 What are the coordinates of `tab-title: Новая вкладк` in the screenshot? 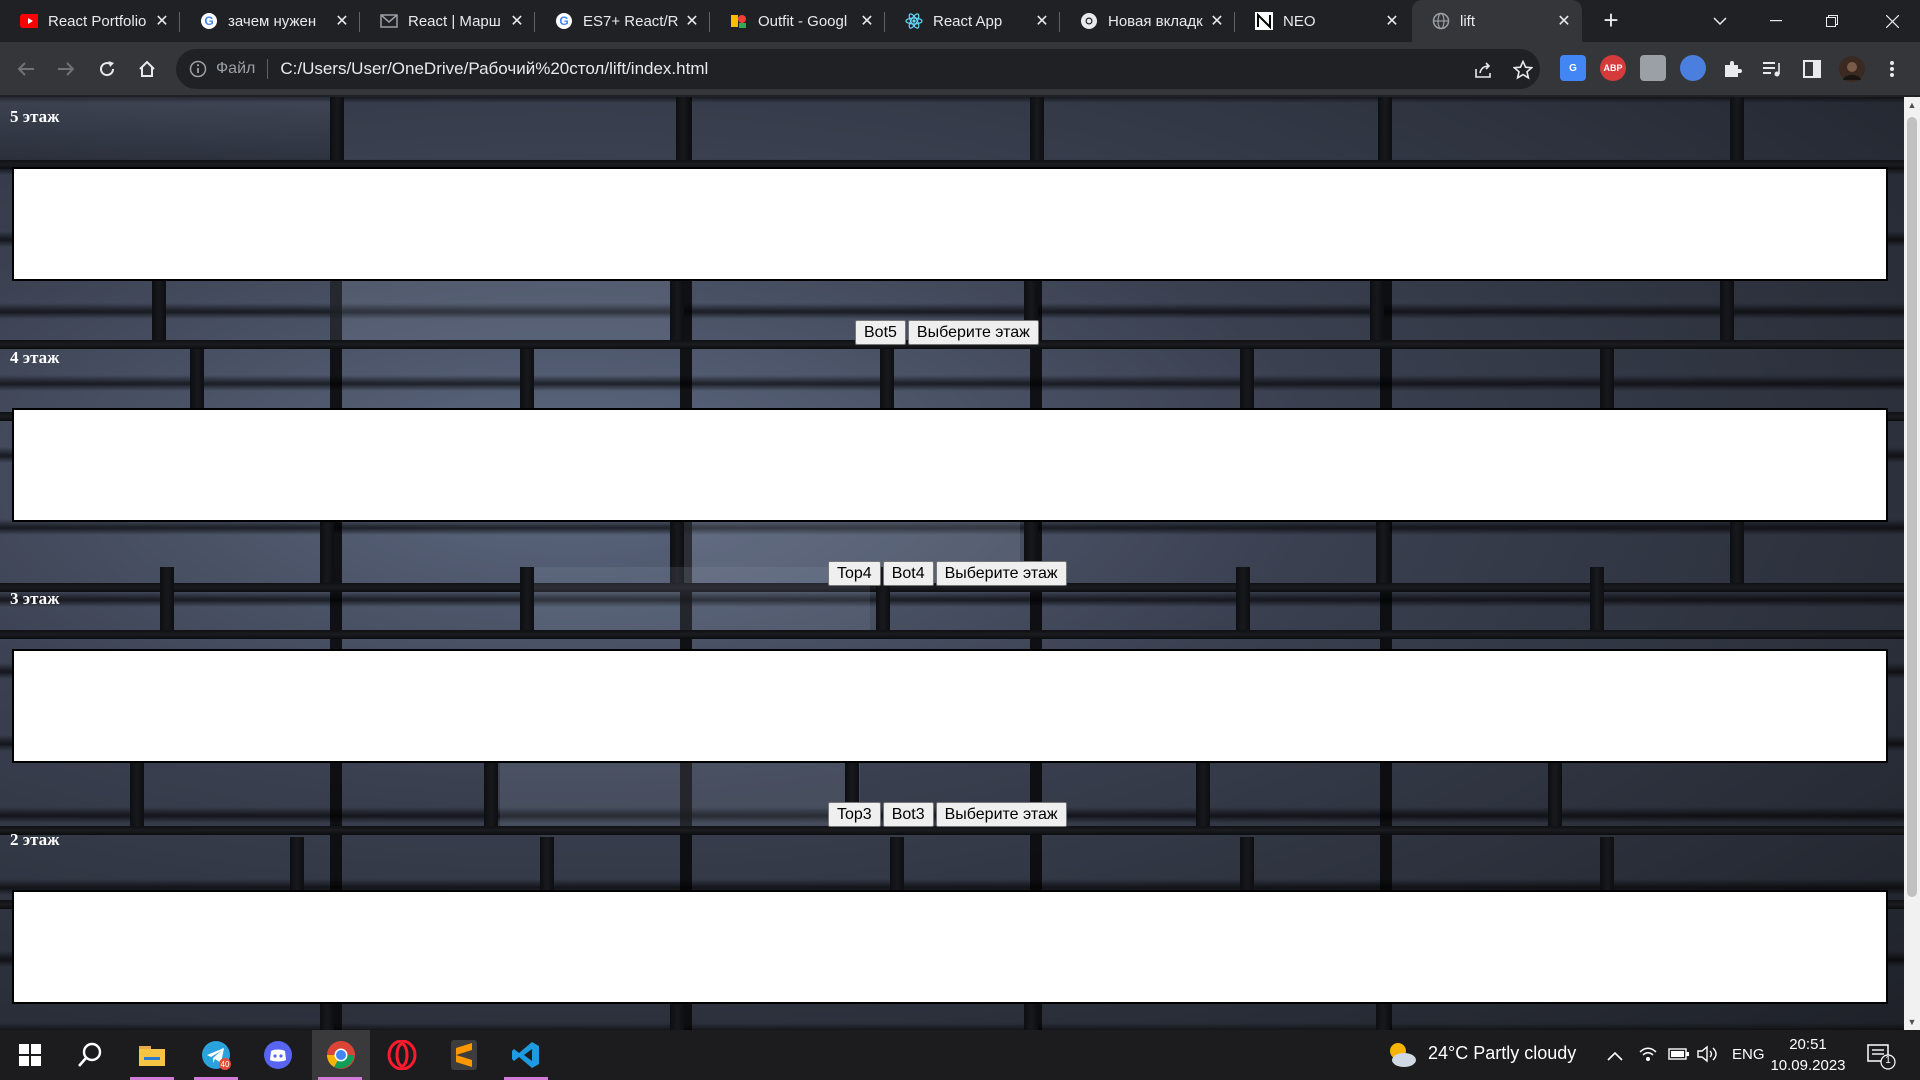 It's located at (1155, 21).